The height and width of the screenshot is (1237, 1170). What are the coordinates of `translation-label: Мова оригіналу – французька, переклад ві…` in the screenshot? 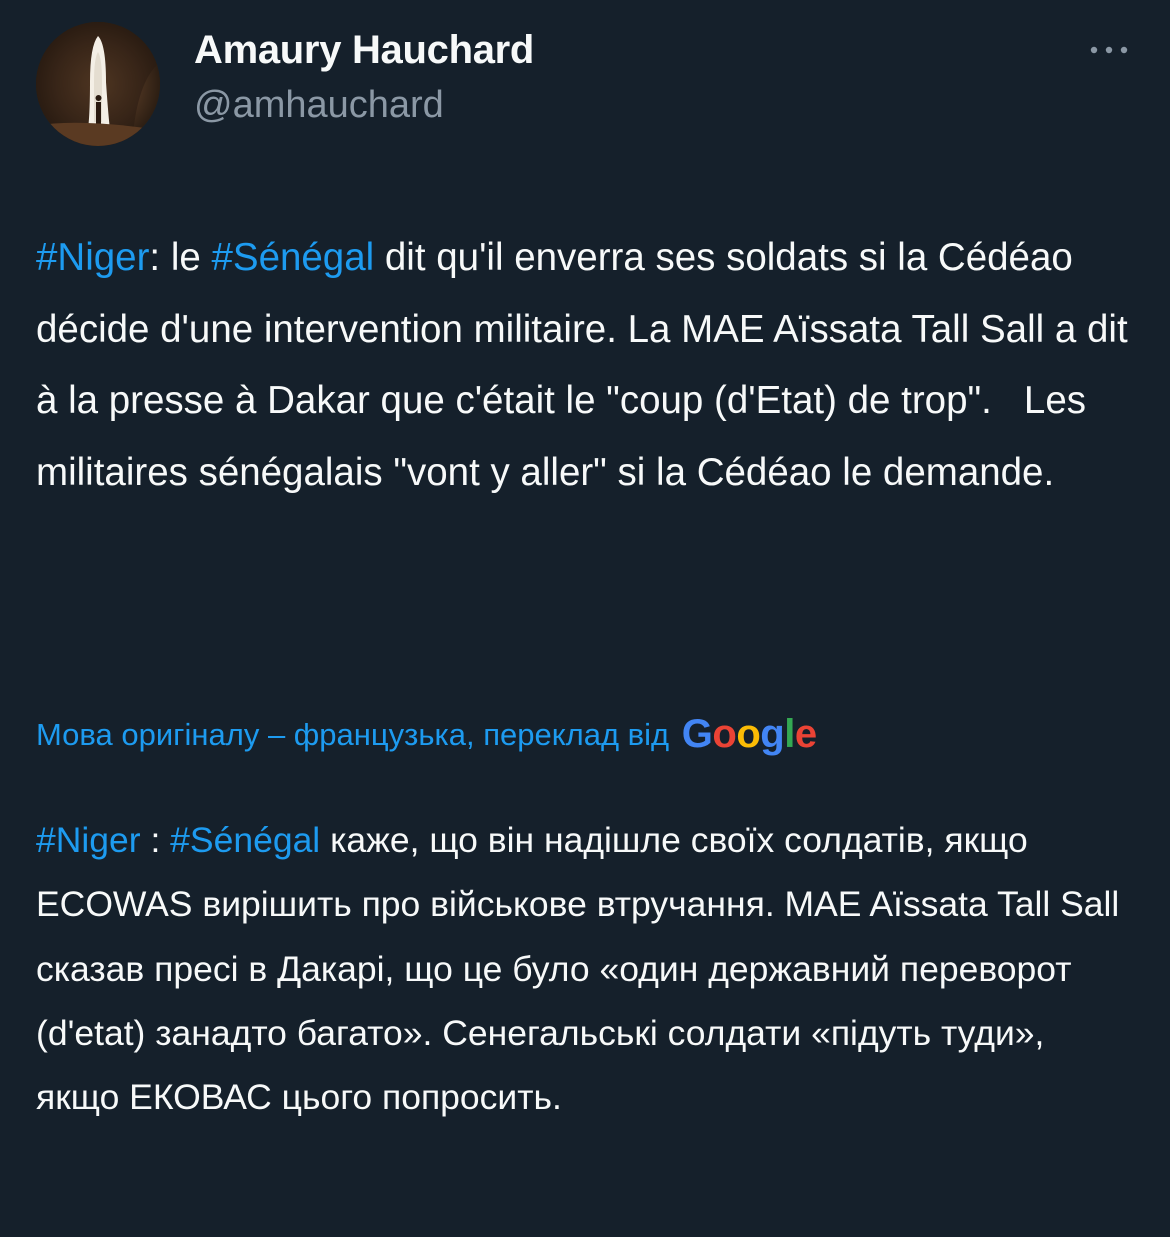 It's located at (353, 734).